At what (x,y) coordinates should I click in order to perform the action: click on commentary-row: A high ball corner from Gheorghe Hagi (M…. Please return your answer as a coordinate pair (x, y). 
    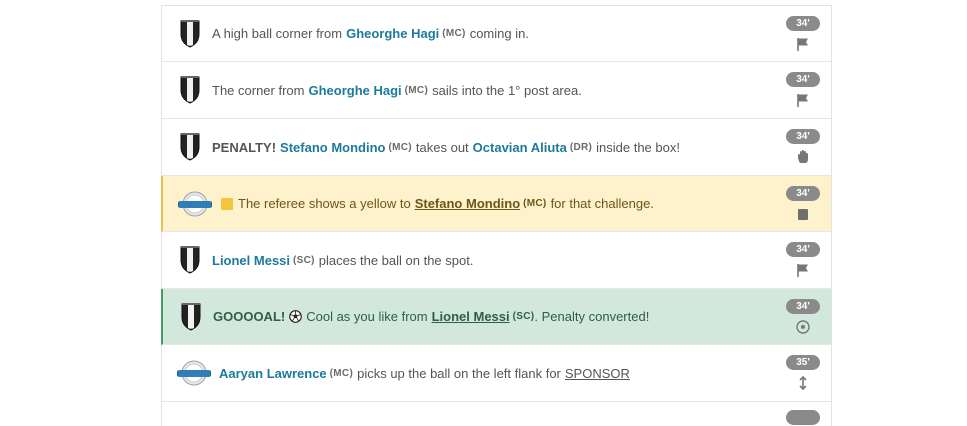
    Looking at the image, I should click on (496, 34).